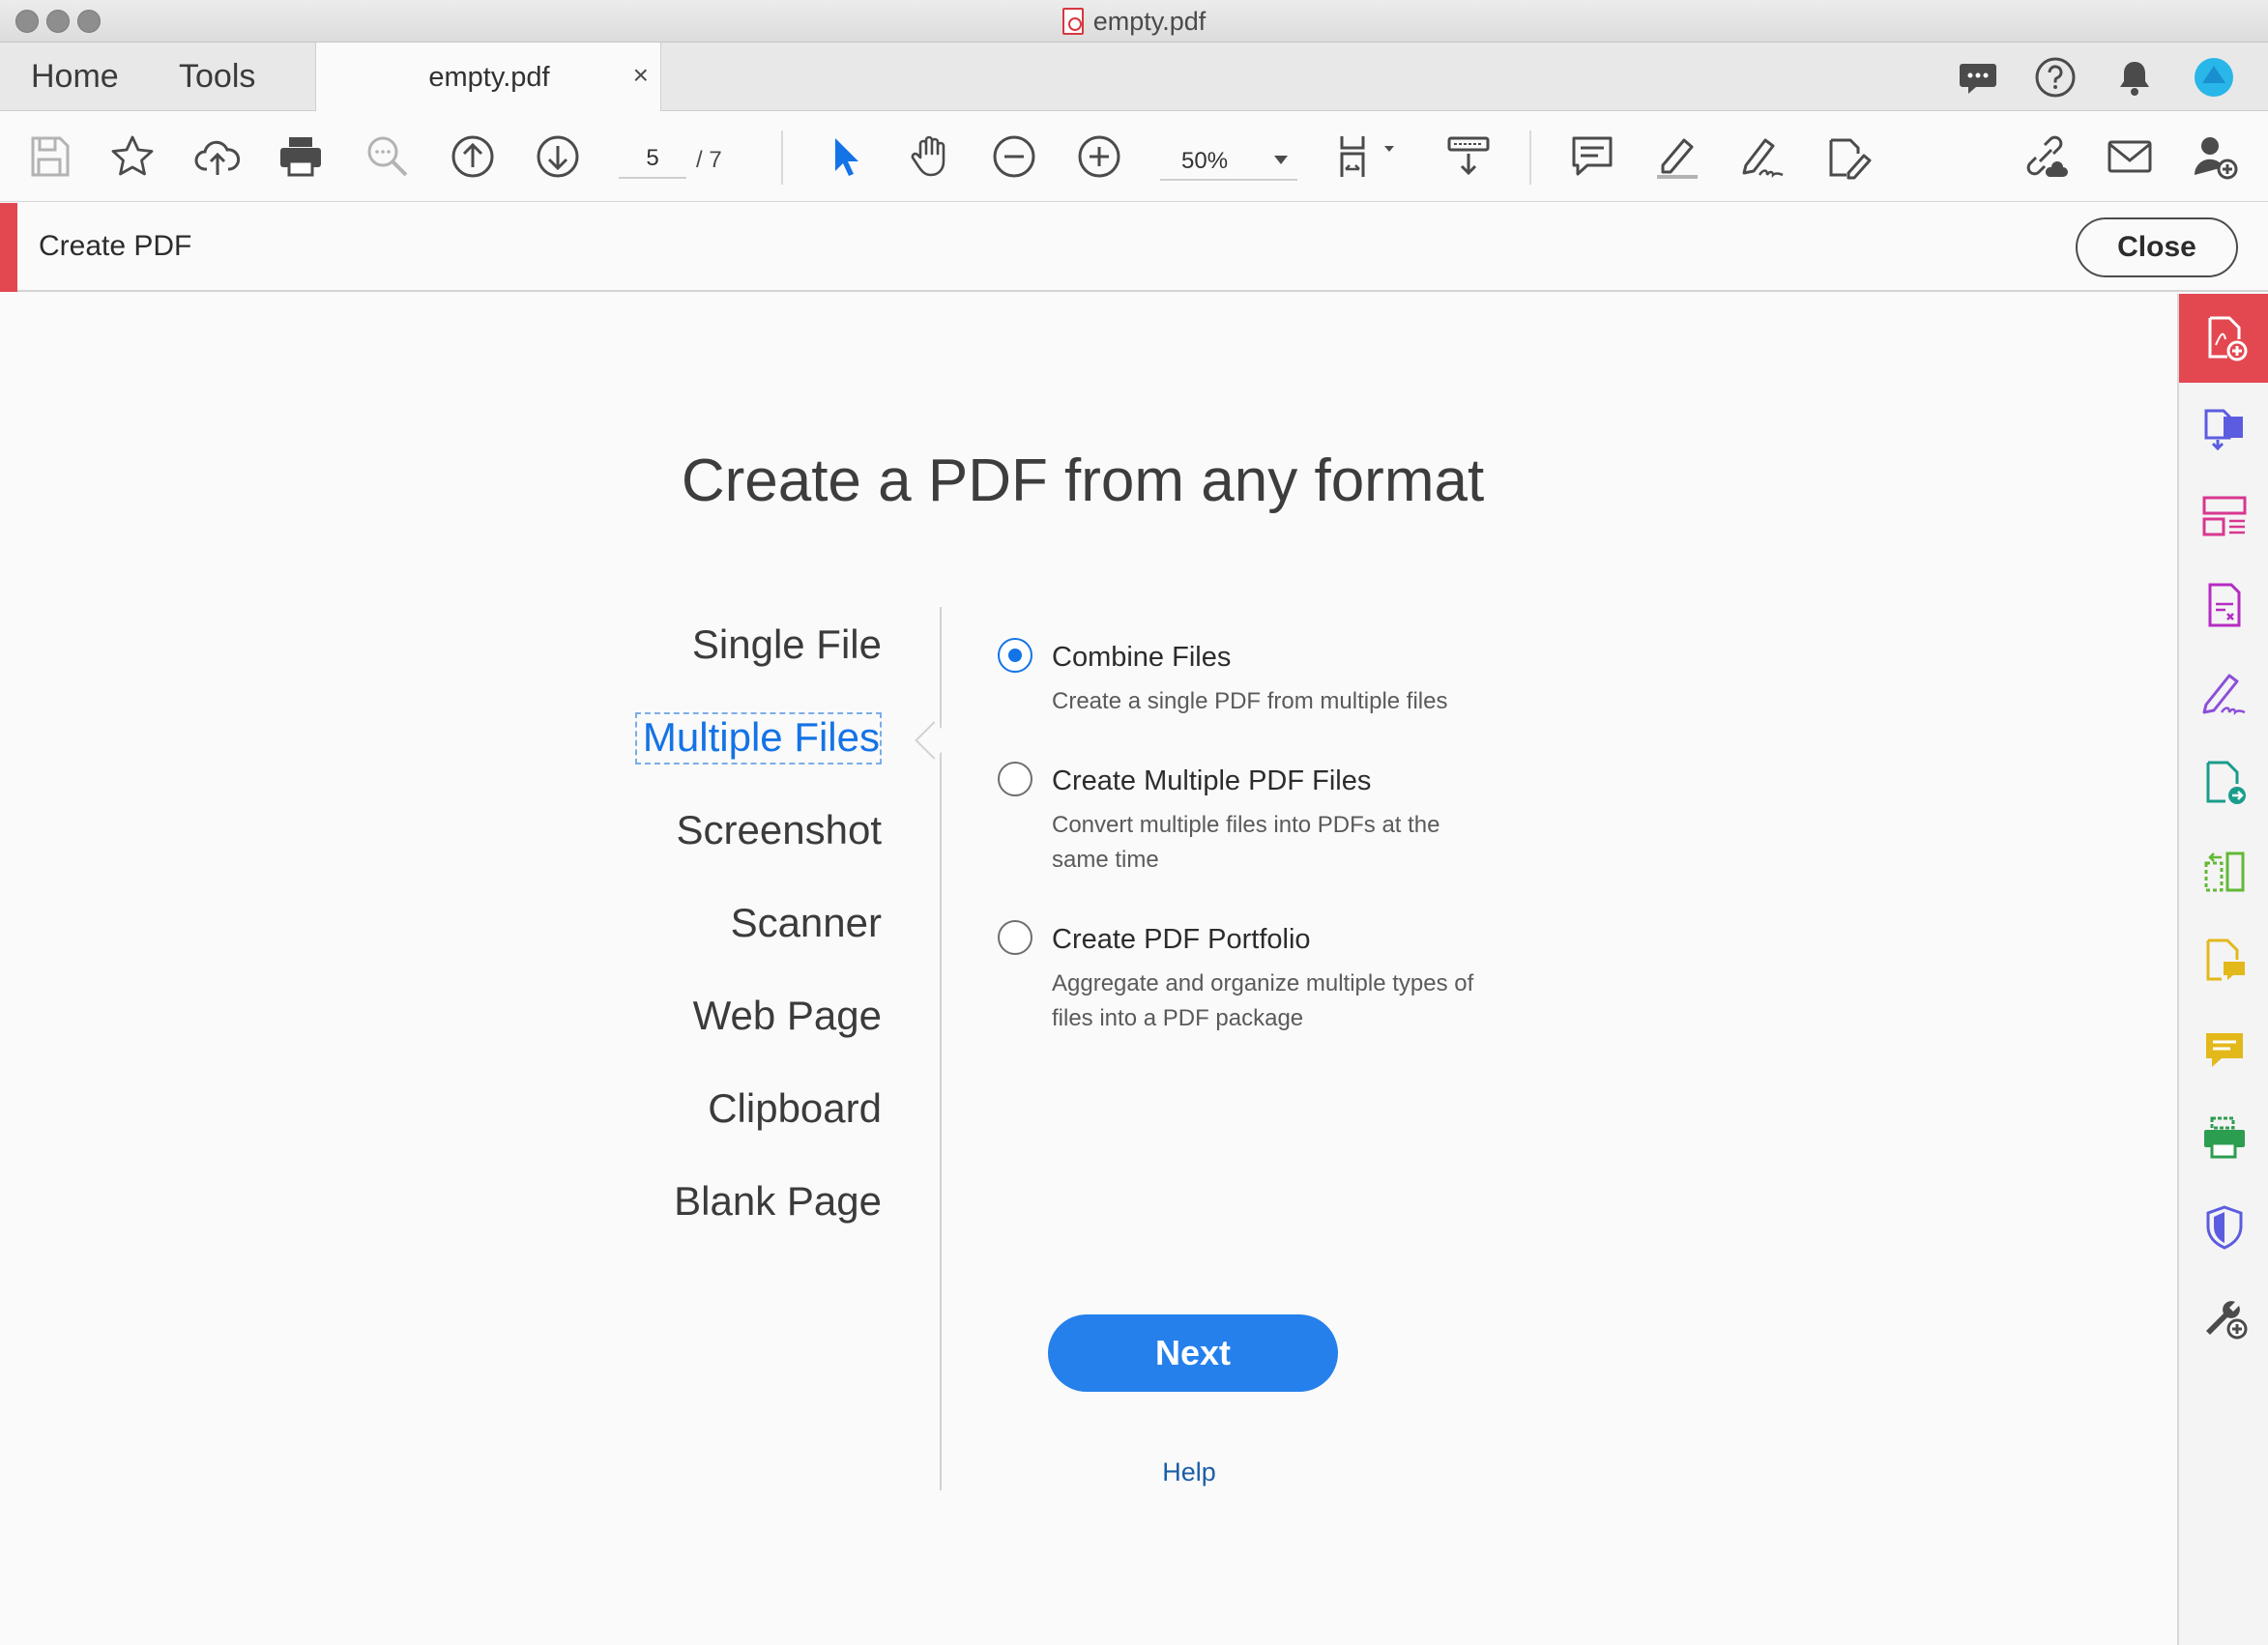 The width and height of the screenshot is (2268, 1645). What do you see at coordinates (1072, 22) in the screenshot?
I see `pdf-file-icon` at bounding box center [1072, 22].